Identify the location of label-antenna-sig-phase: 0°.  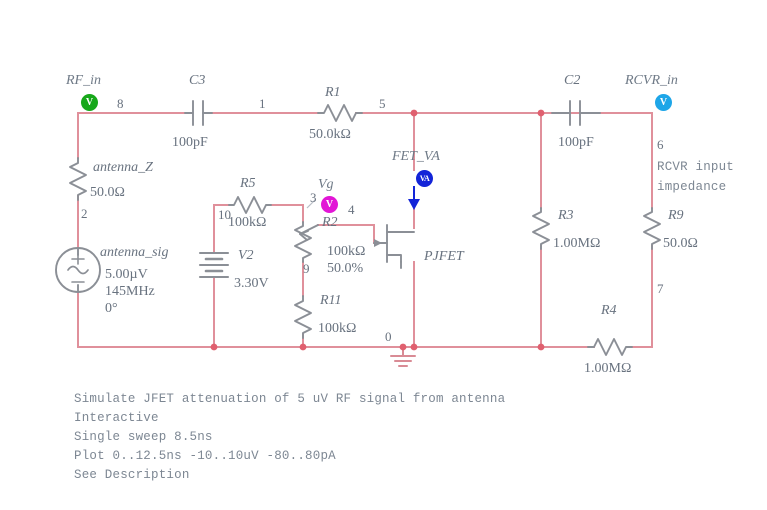
(111, 308).